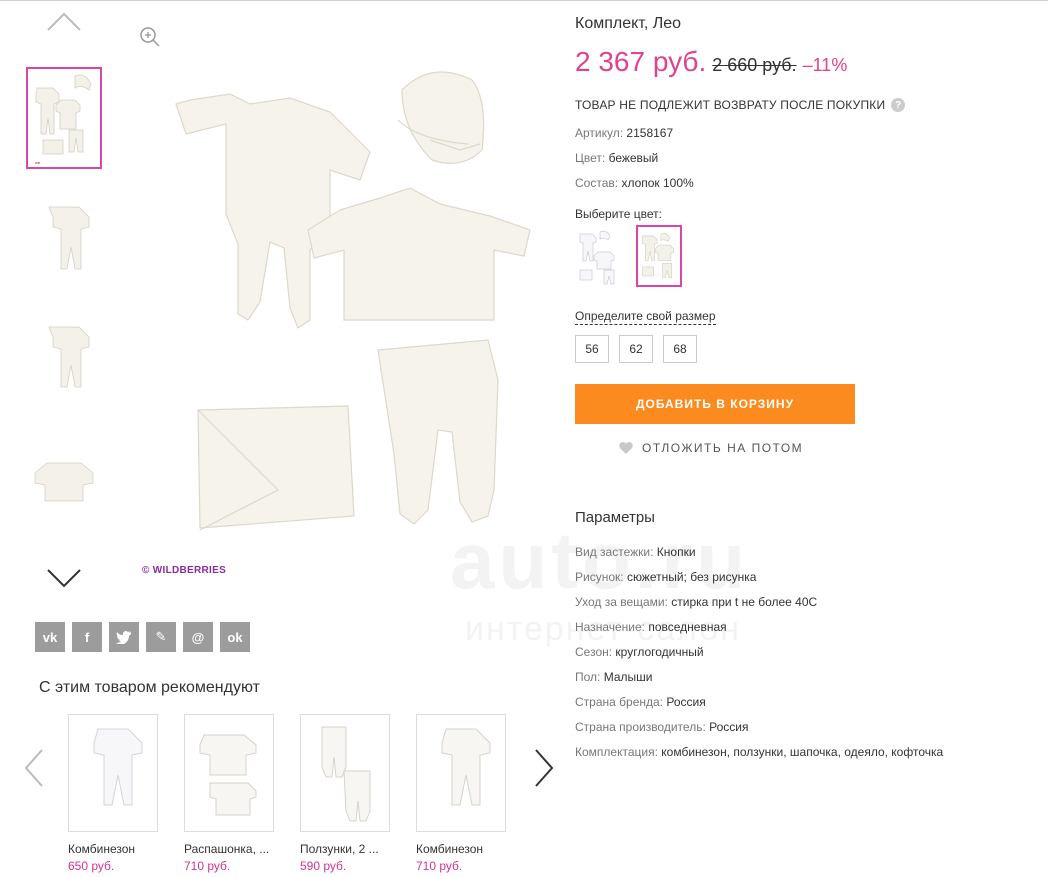 The width and height of the screenshot is (1048, 877). Describe the element at coordinates (592, 349) in the screenshot. I see `size-option: 56` at that location.